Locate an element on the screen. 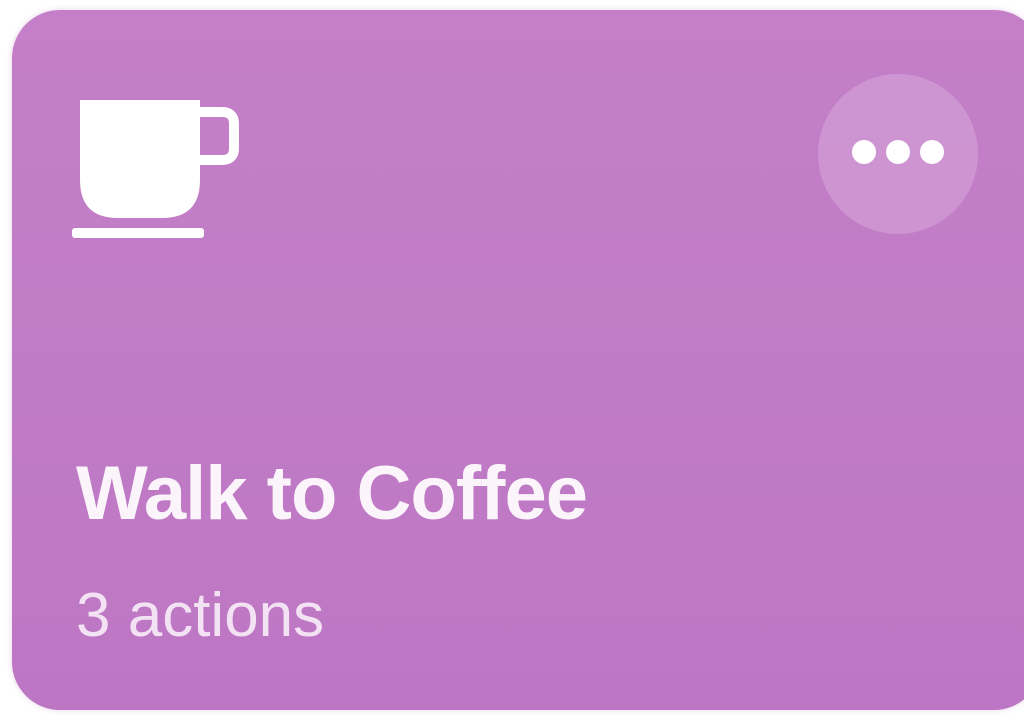 The height and width of the screenshot is (717, 1024). shortcut-title: Walk to Coffee is located at coordinates (332, 493).